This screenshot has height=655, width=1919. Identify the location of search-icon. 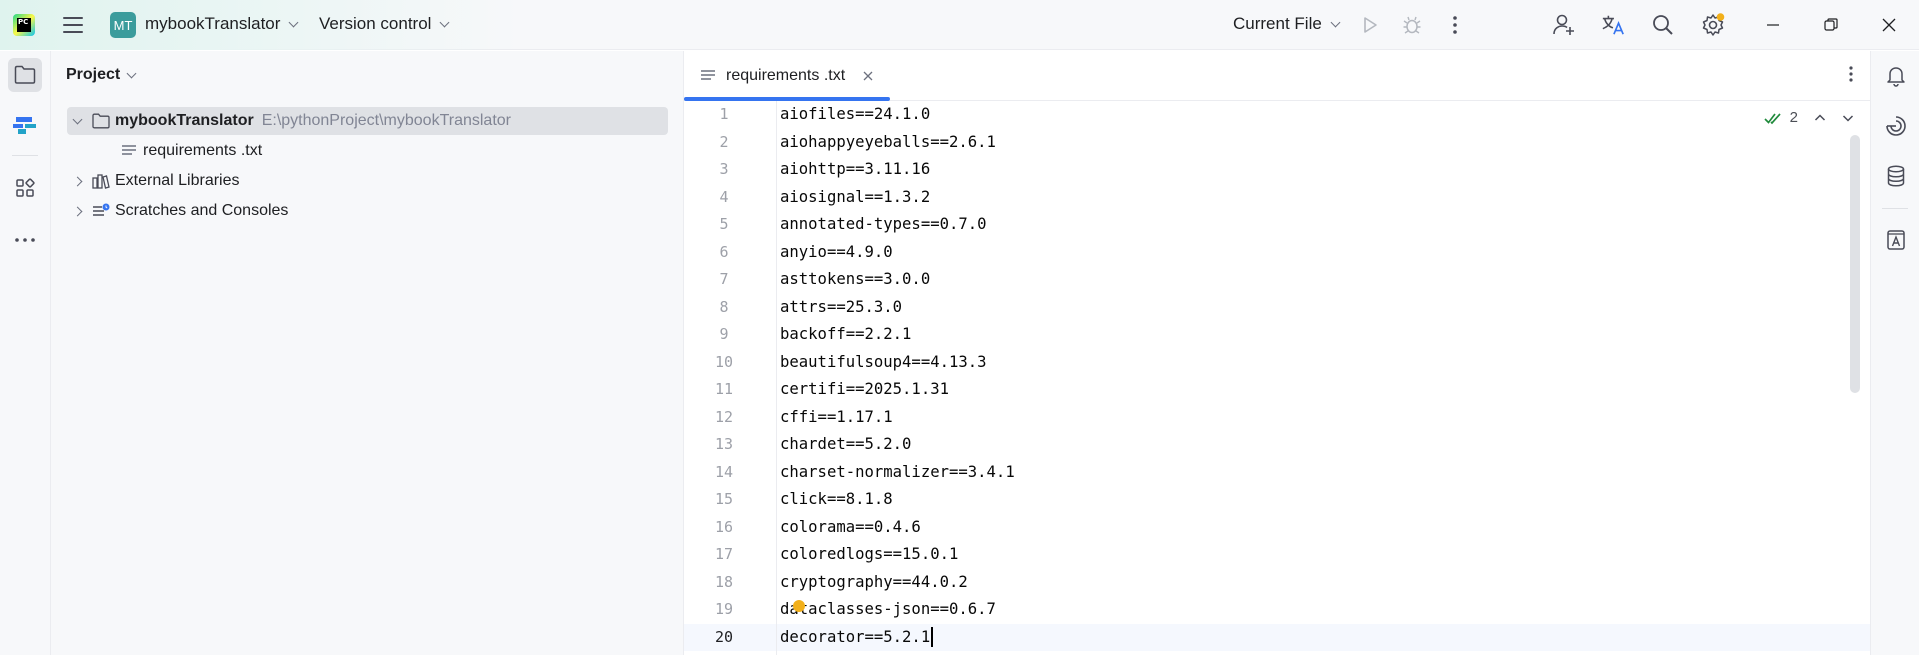
(1663, 25).